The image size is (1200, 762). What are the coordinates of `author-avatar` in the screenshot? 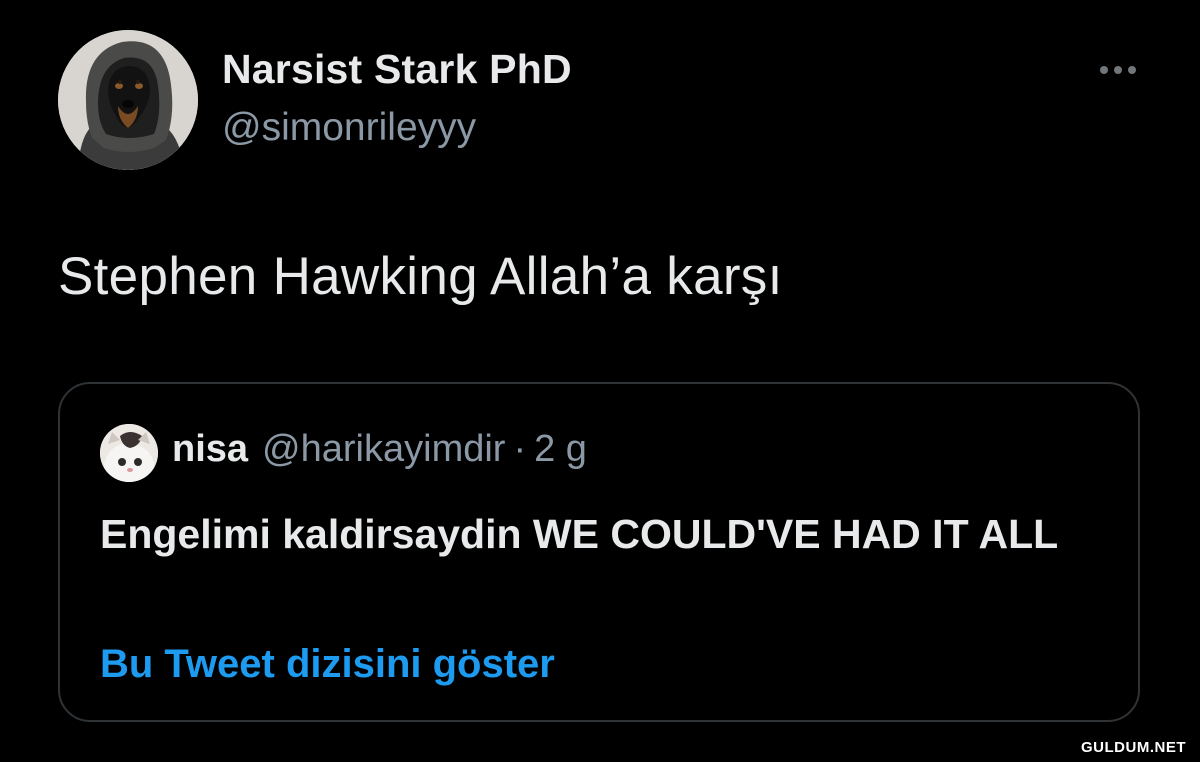 It's located at (128, 100).